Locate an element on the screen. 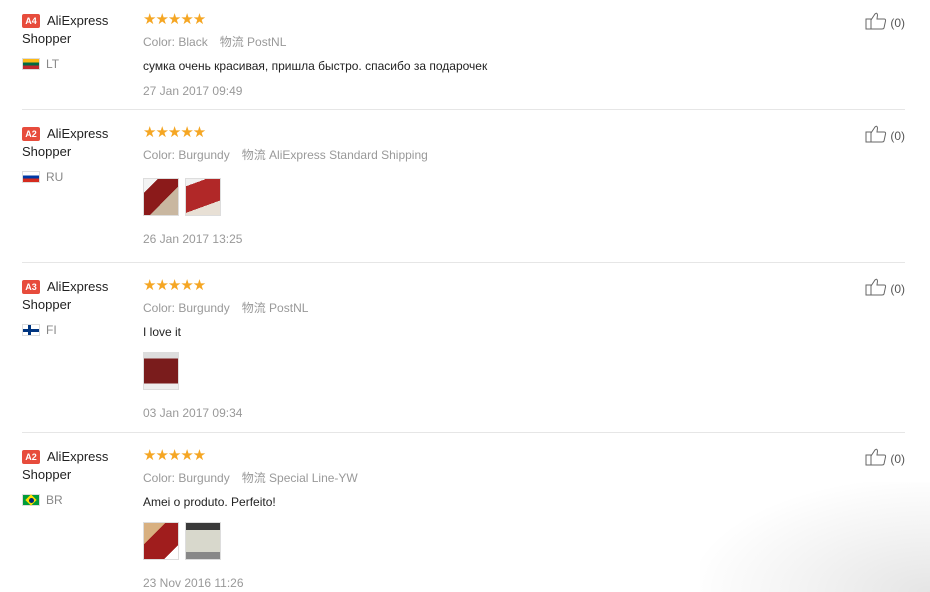 Image resolution: width=930 pixels, height=592 pixels. review-text: I love it is located at coordinates (162, 332).